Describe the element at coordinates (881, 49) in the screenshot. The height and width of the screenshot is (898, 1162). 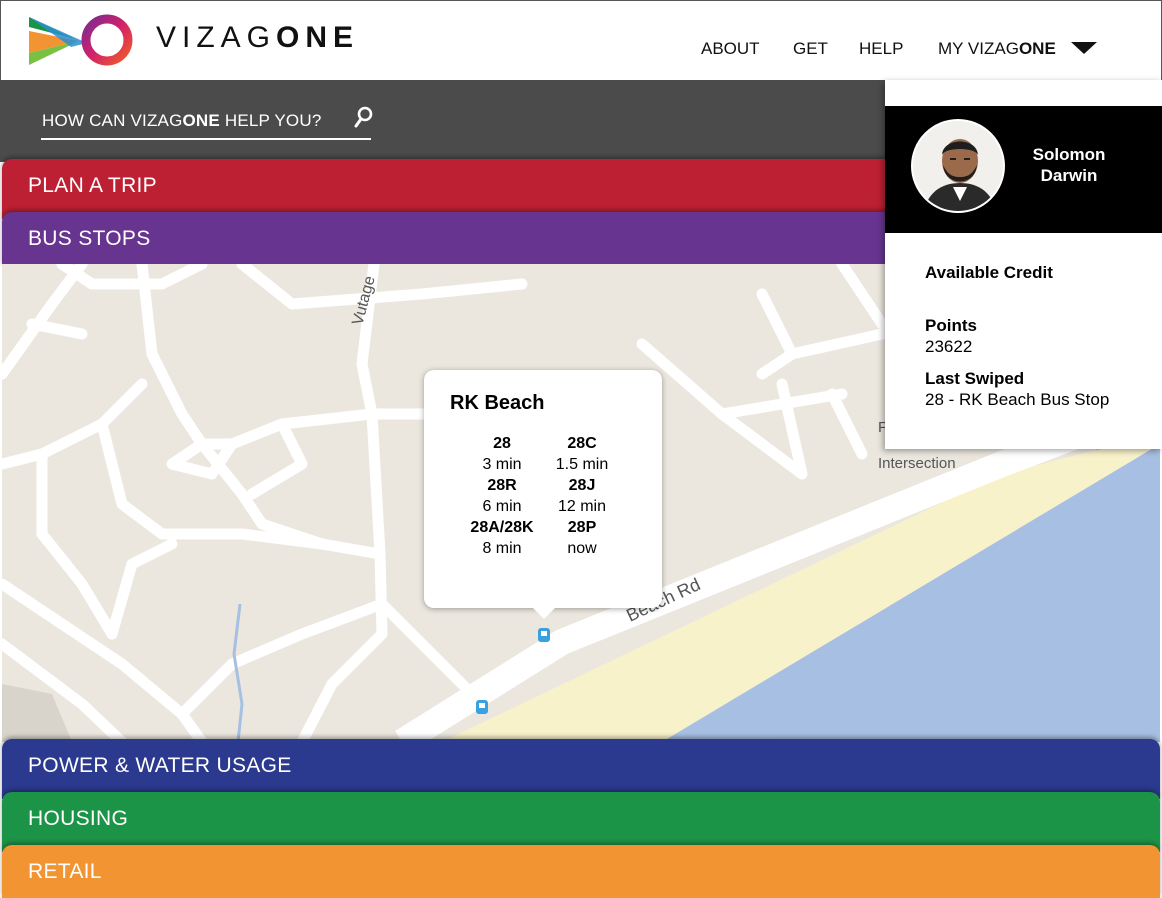
I see `nav-help: HELP` at that location.